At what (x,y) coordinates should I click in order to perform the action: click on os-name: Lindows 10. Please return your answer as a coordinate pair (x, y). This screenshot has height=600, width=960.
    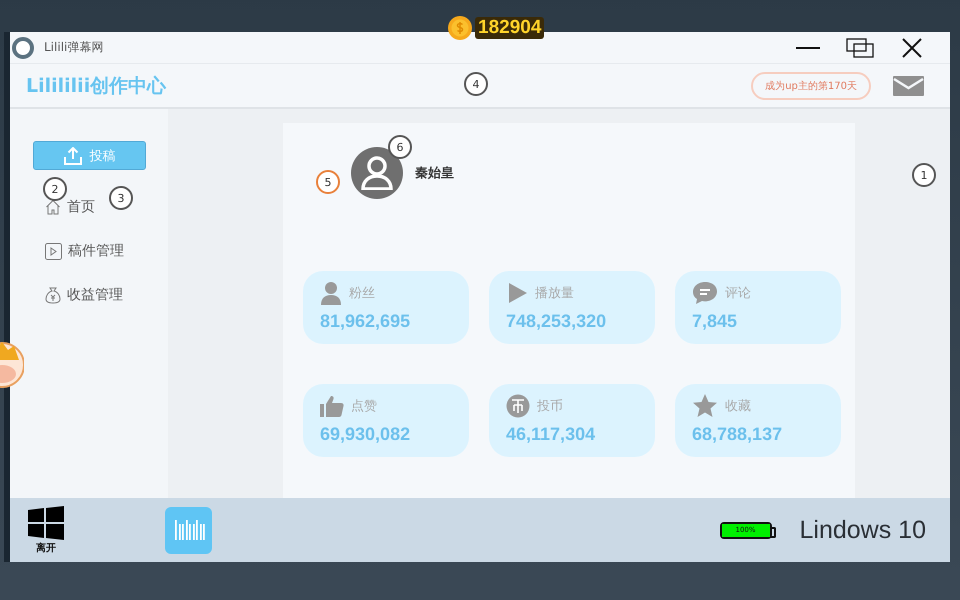
    Looking at the image, I should click on (863, 530).